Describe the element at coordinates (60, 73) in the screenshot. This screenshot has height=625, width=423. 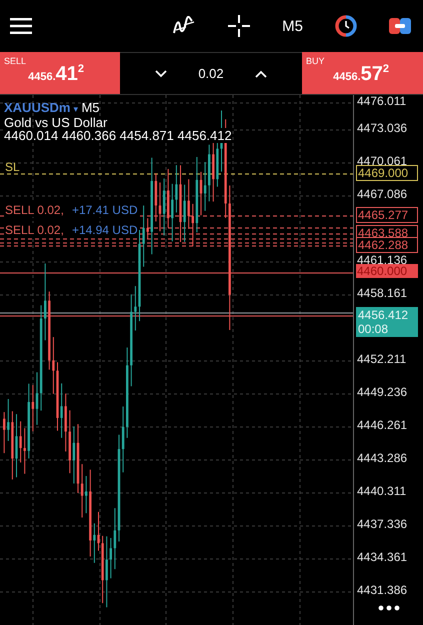
I see `sell-button: SELL 4456.41$^{2}$` at that location.